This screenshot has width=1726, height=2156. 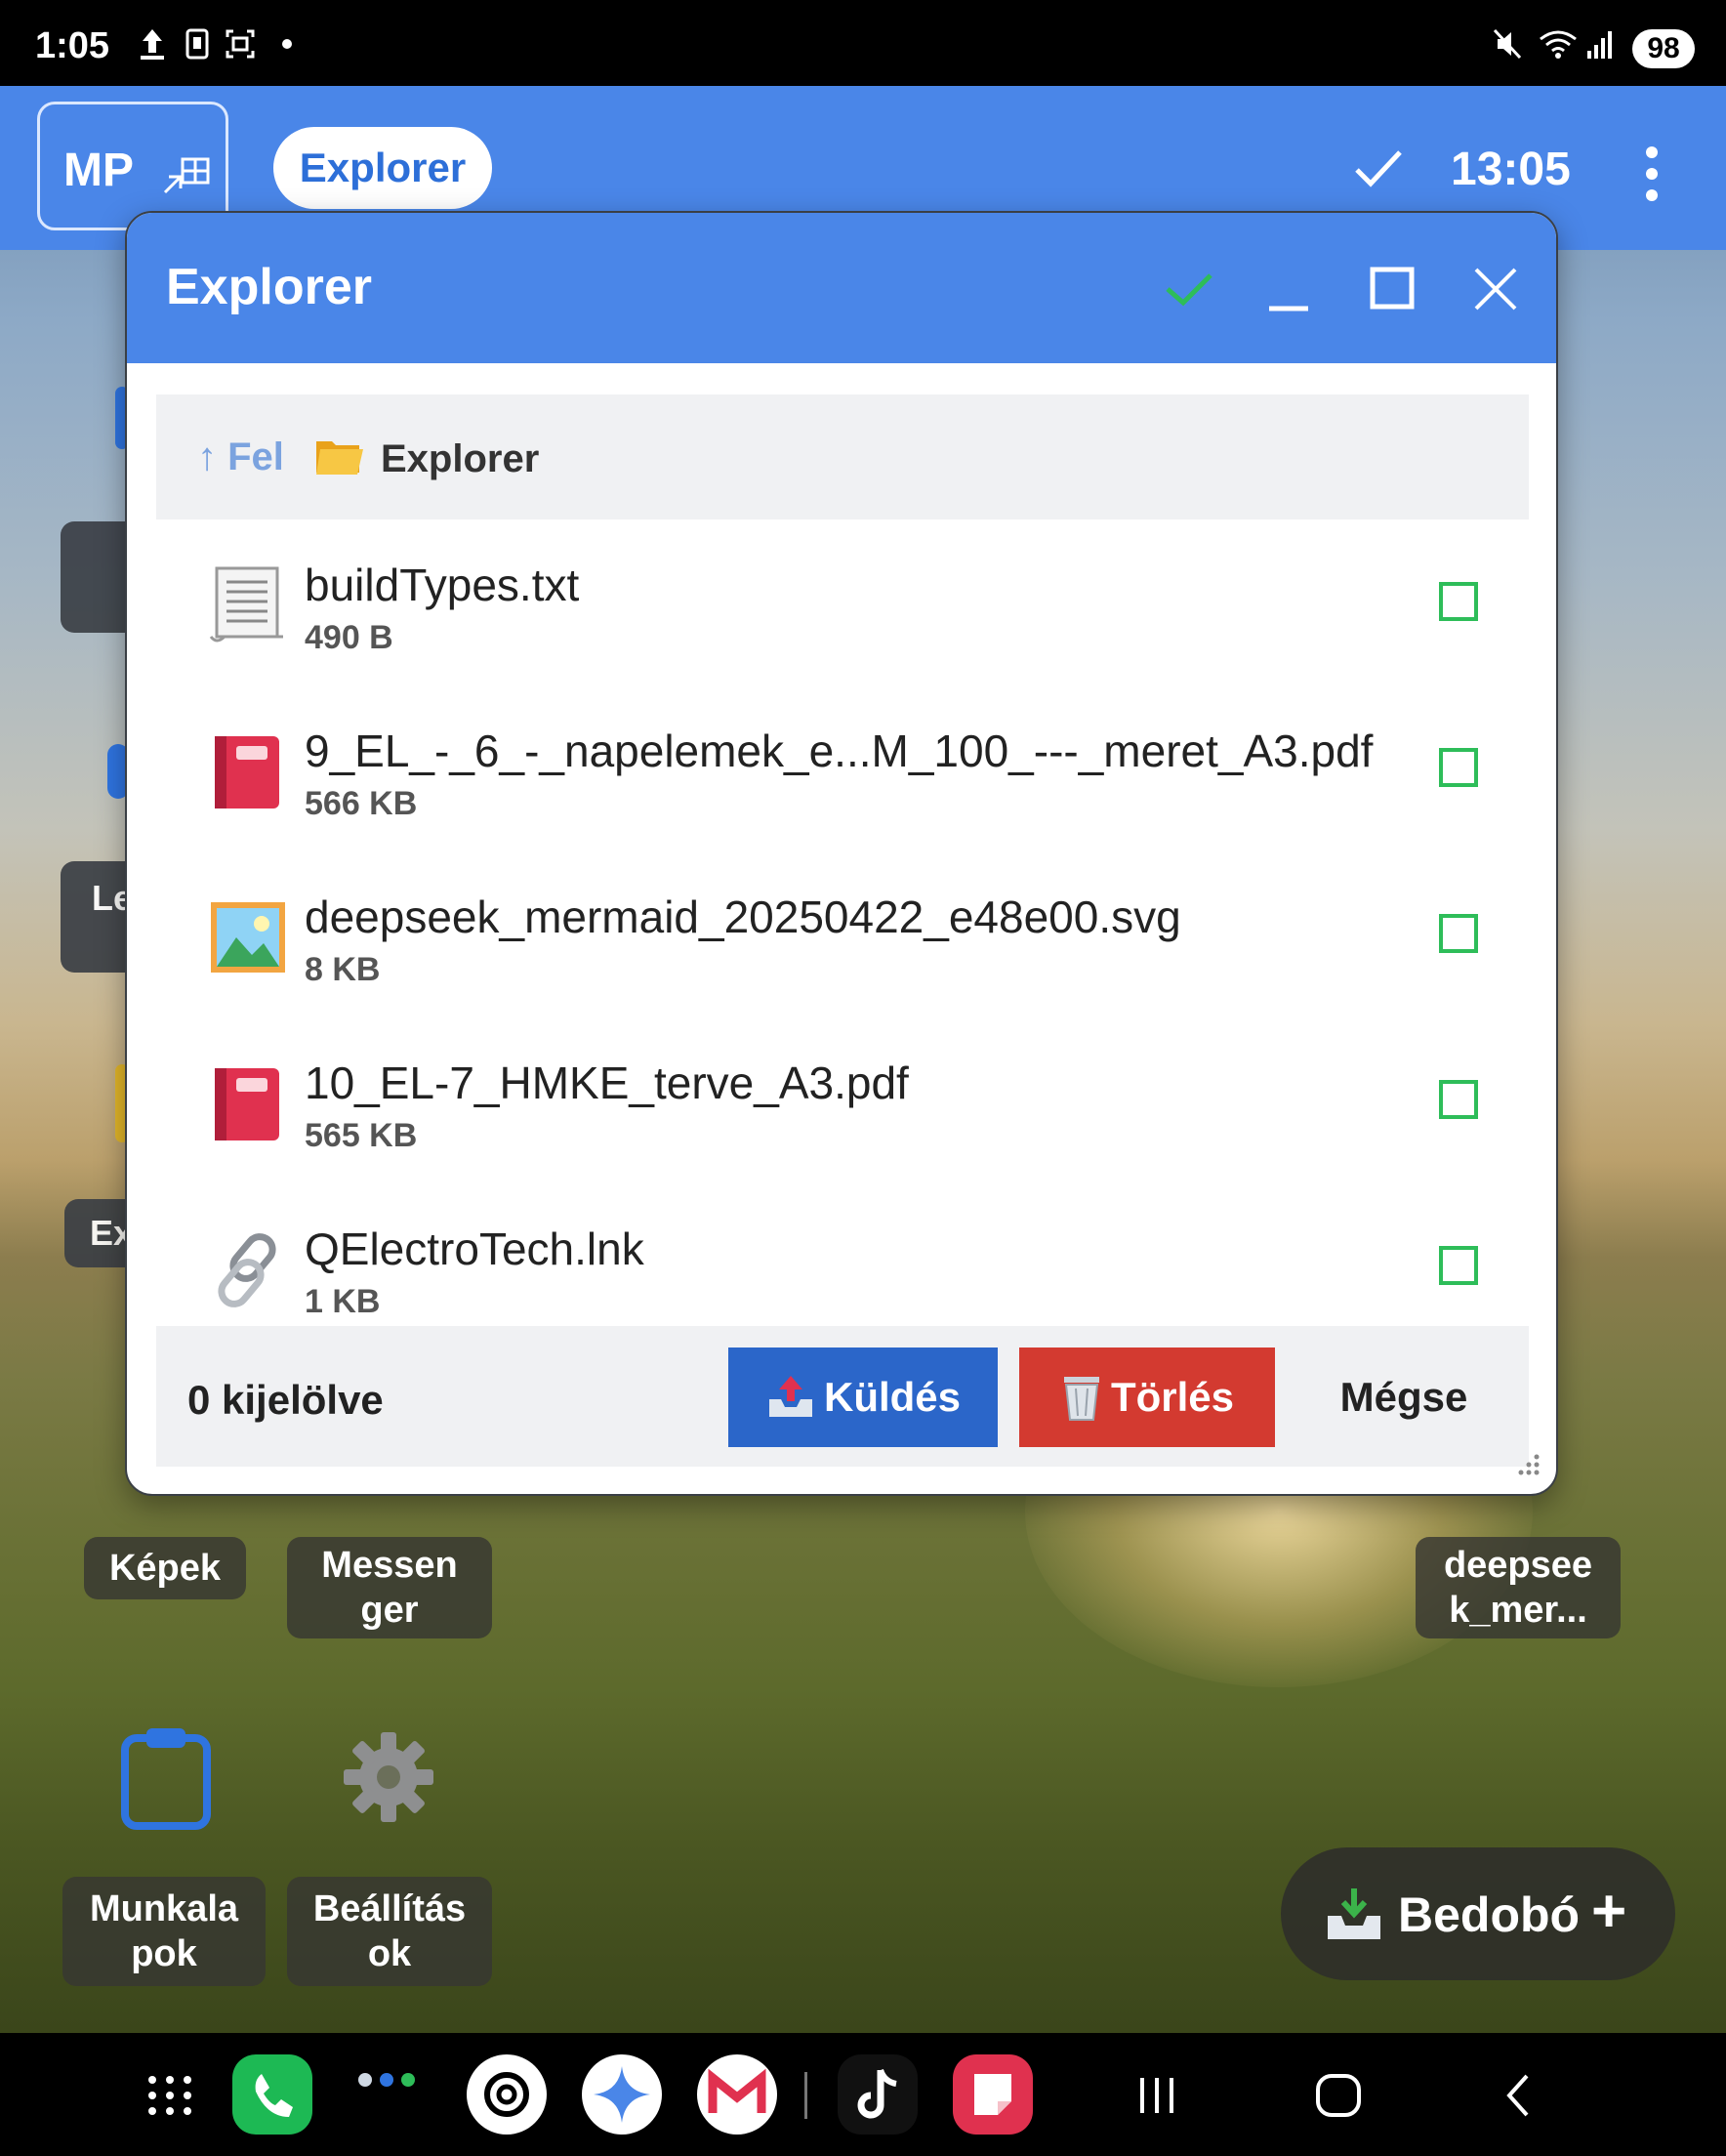 I want to click on desktop-shortcut-messenger: Messen ger, so click(x=389, y=1588).